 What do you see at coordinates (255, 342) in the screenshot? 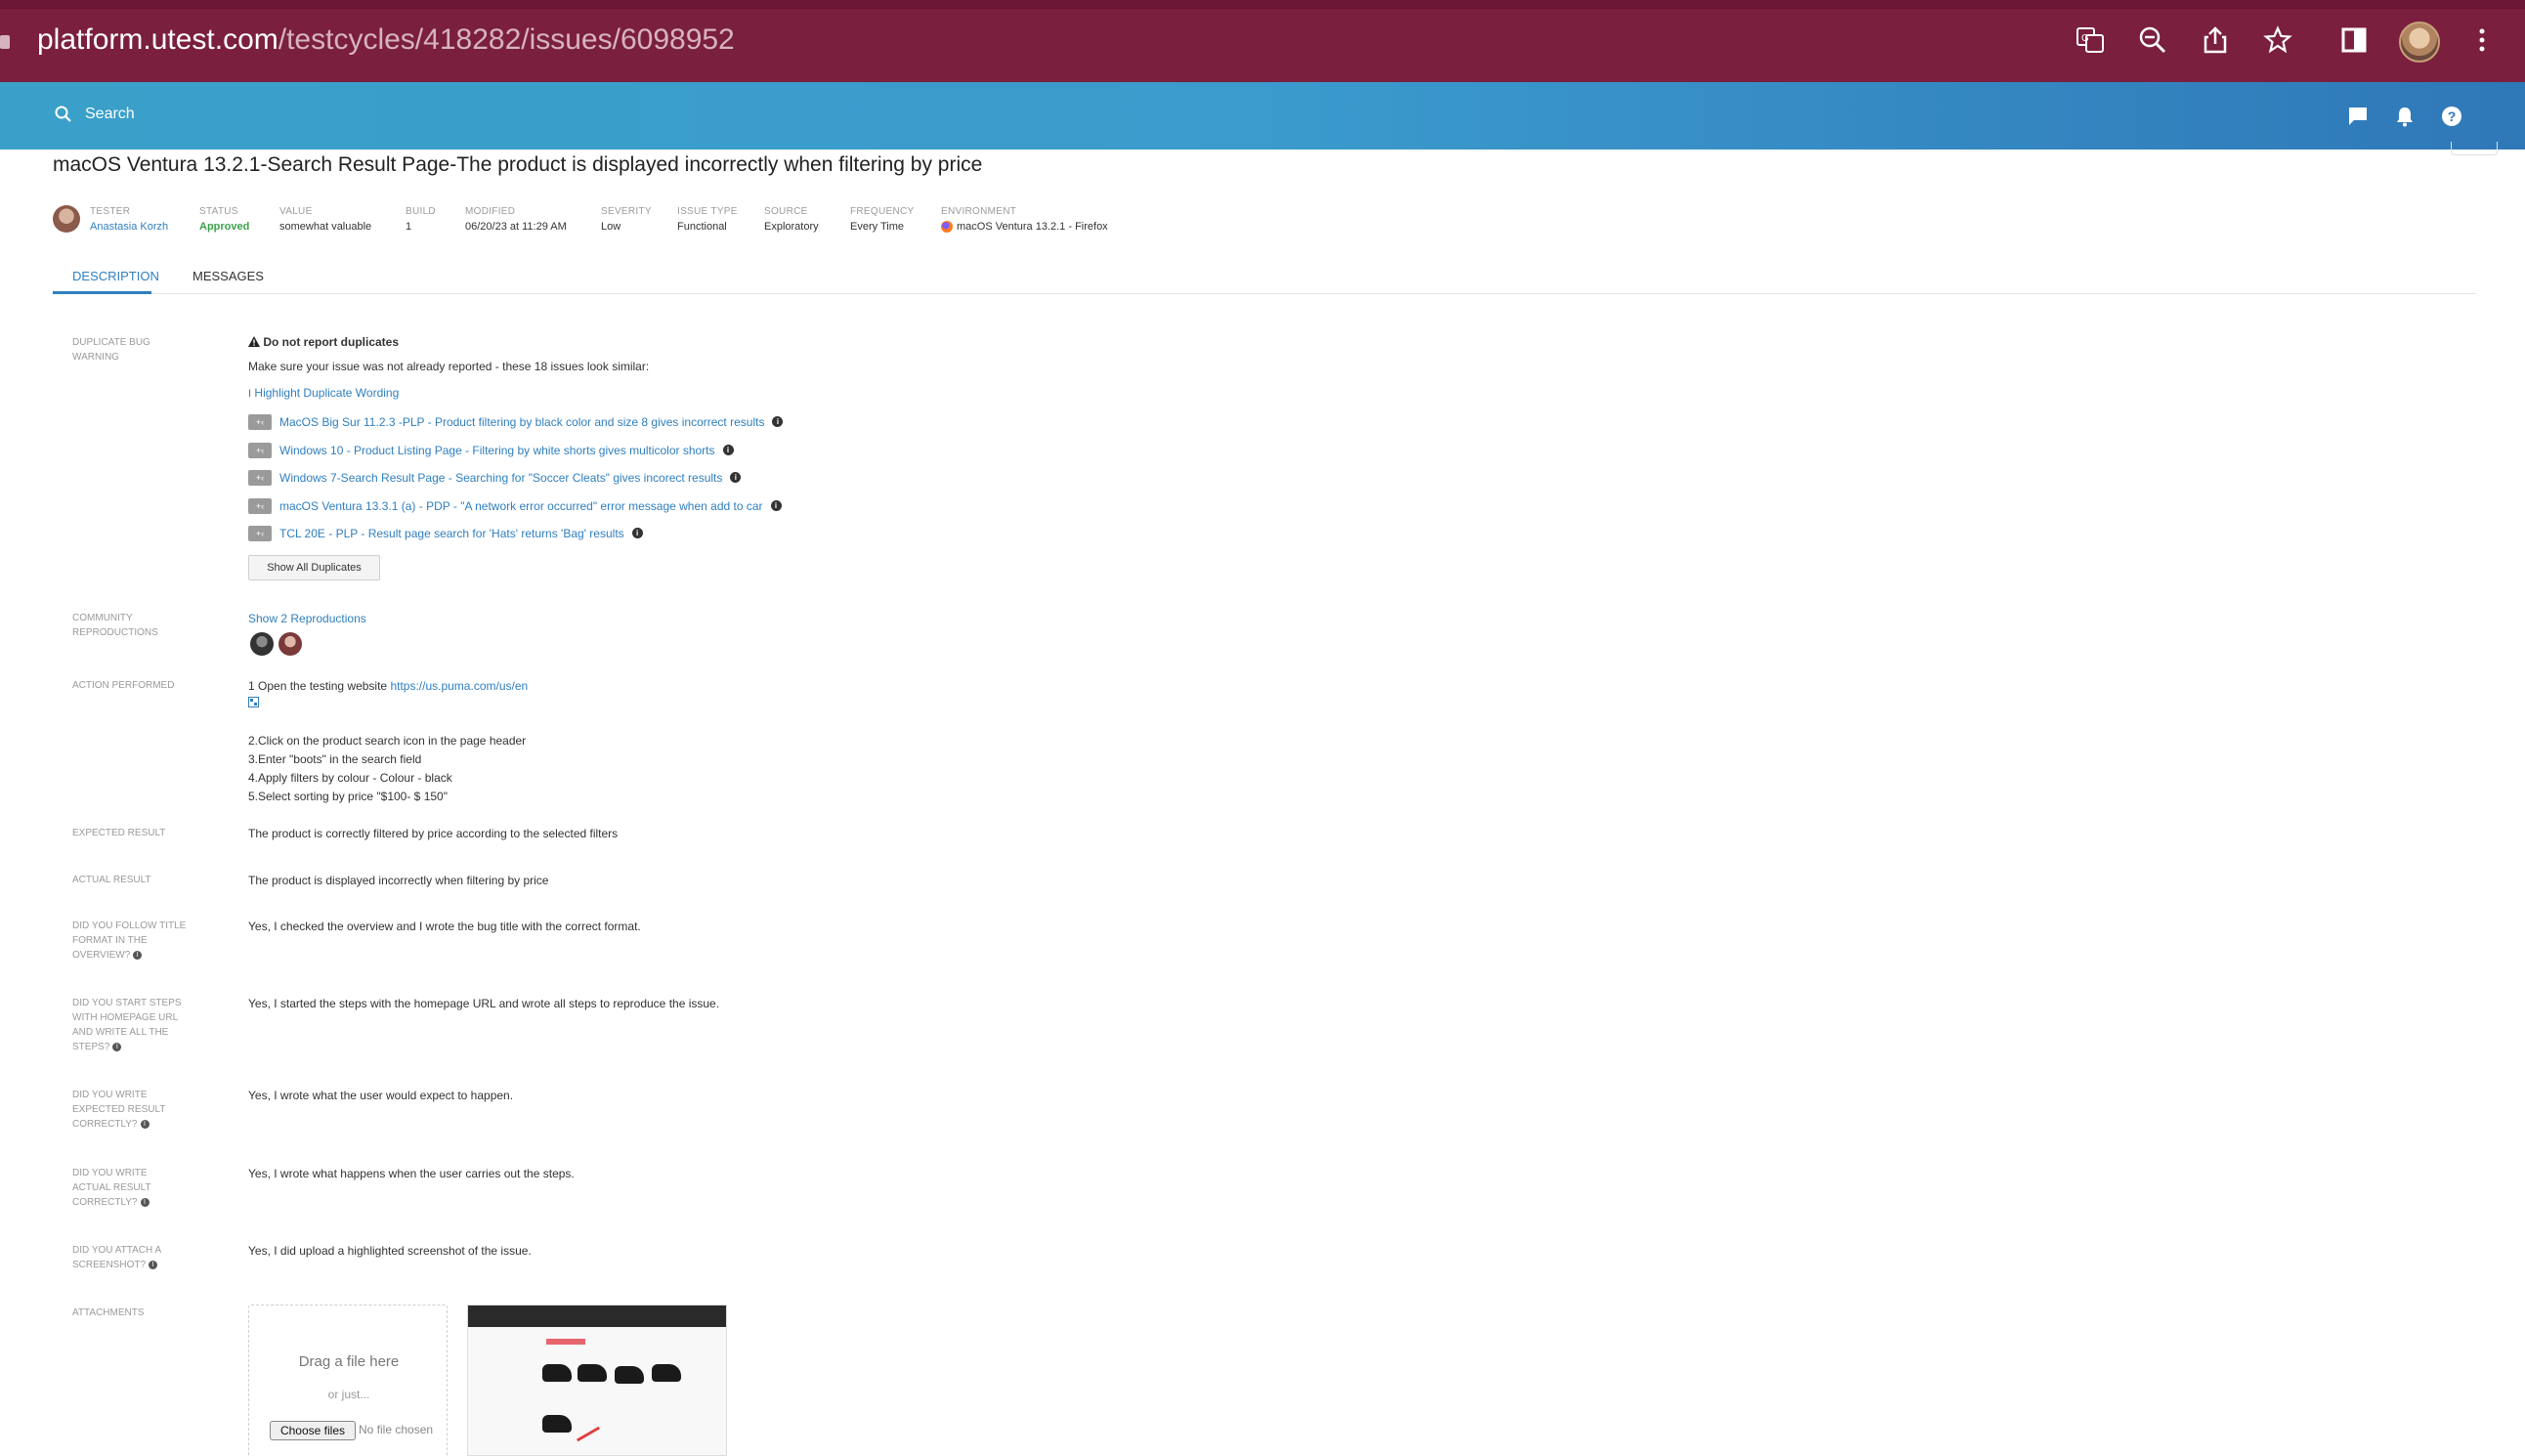
I see `warning-icon` at bounding box center [255, 342].